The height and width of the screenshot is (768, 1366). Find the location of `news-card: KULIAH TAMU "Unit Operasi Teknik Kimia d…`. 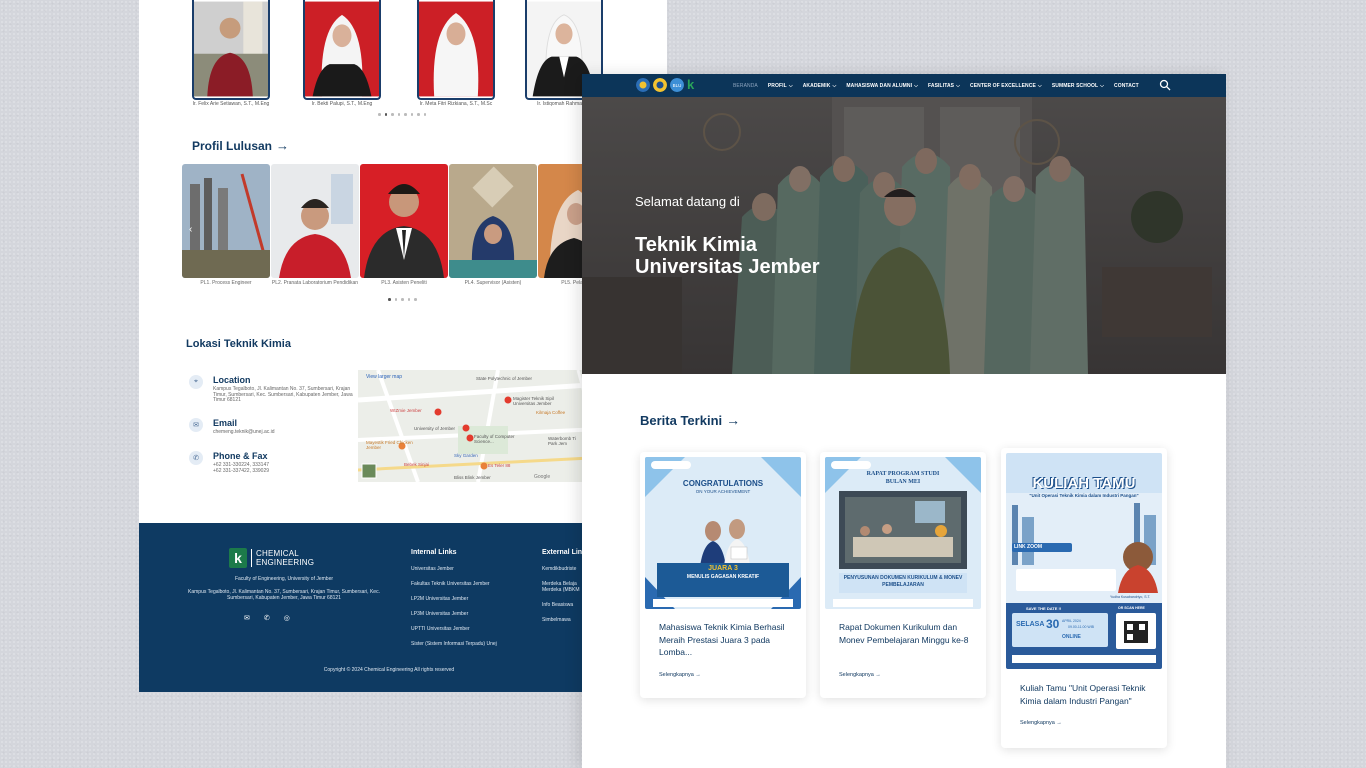

news-card: KULIAH TAMU "Unit Operasi Teknik Kimia d… is located at coordinates (1084, 598).